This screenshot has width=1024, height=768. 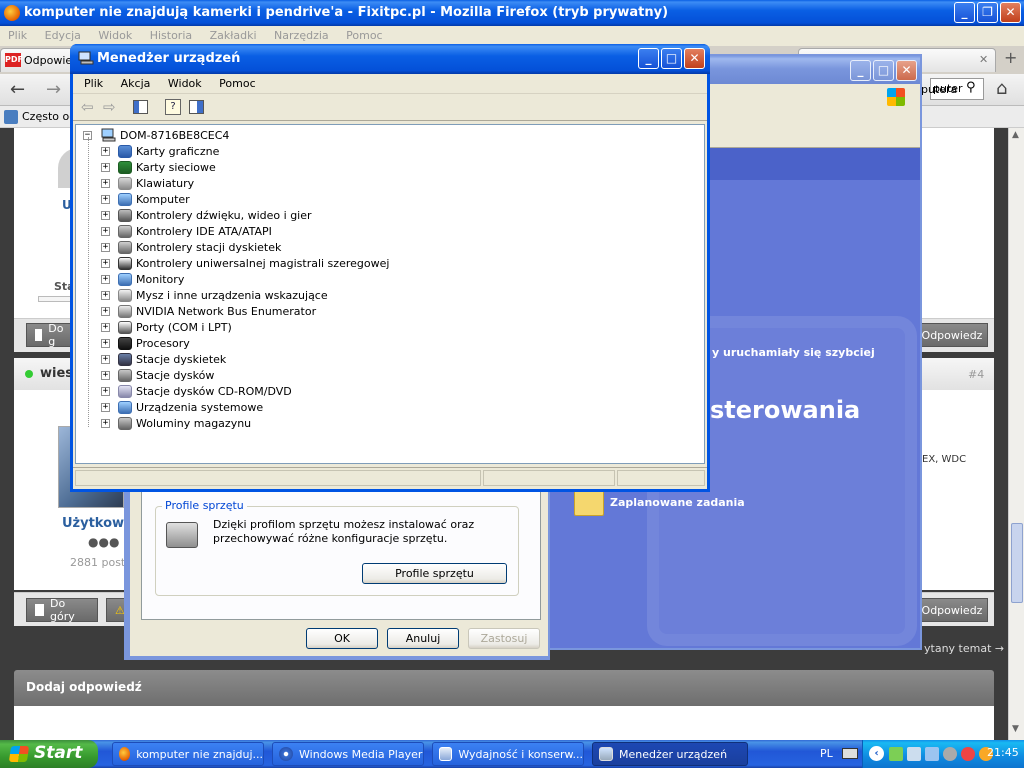 What do you see at coordinates (62, 610) in the screenshot?
I see `up-top-button-2: Do góry` at bounding box center [62, 610].